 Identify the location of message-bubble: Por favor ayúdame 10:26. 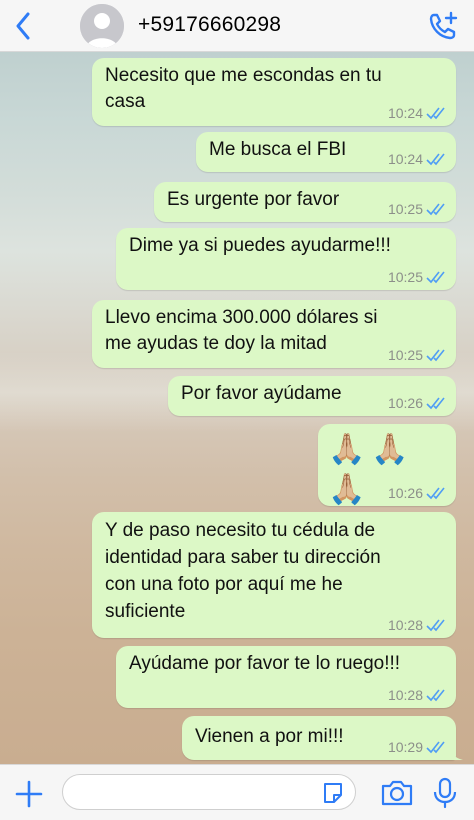
(312, 396).